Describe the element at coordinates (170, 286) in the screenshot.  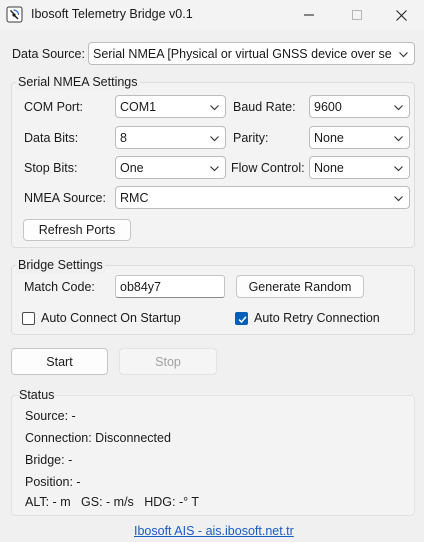
I see `match-code-input: ob84y7` at that location.